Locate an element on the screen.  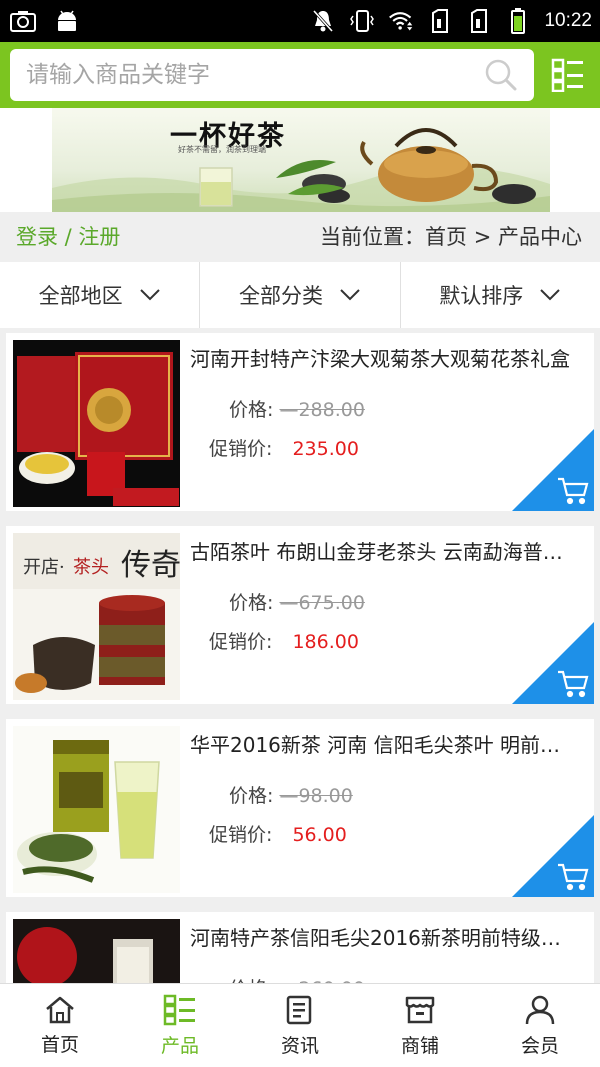
breadcrumb-bar: 登录 / 注册 当前位置：首页 > 产品中心 is located at coordinates (300, 236).